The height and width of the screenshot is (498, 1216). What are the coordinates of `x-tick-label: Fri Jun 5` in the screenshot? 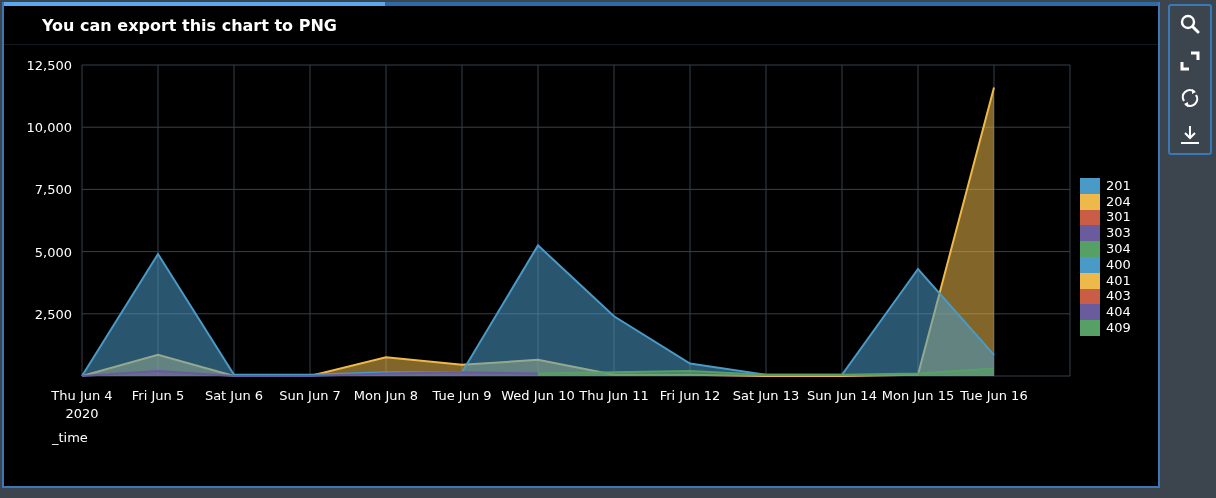 It's located at (158, 395).